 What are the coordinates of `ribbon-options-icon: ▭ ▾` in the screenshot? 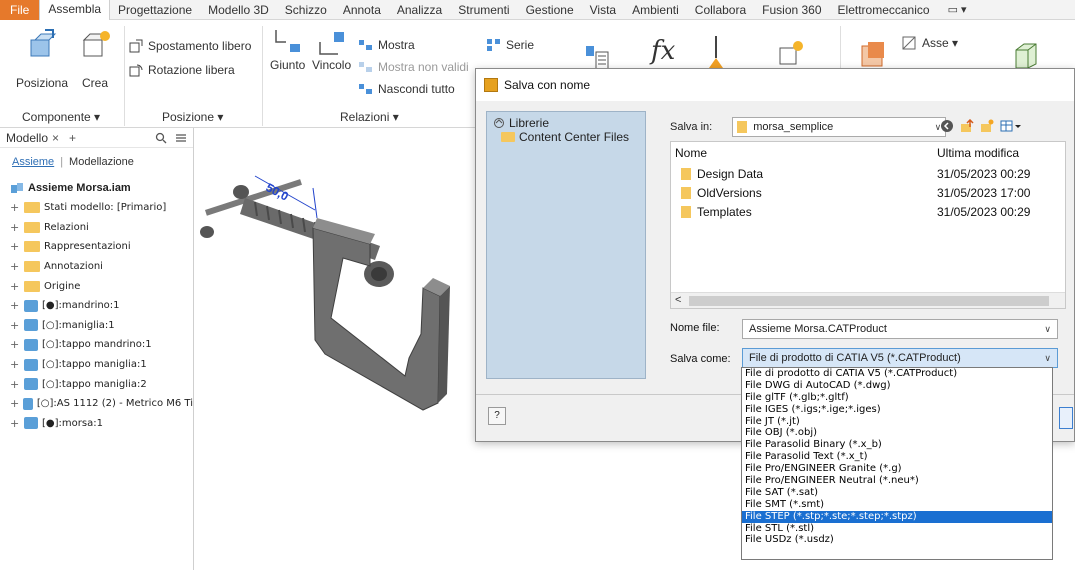 It's located at (957, 9).